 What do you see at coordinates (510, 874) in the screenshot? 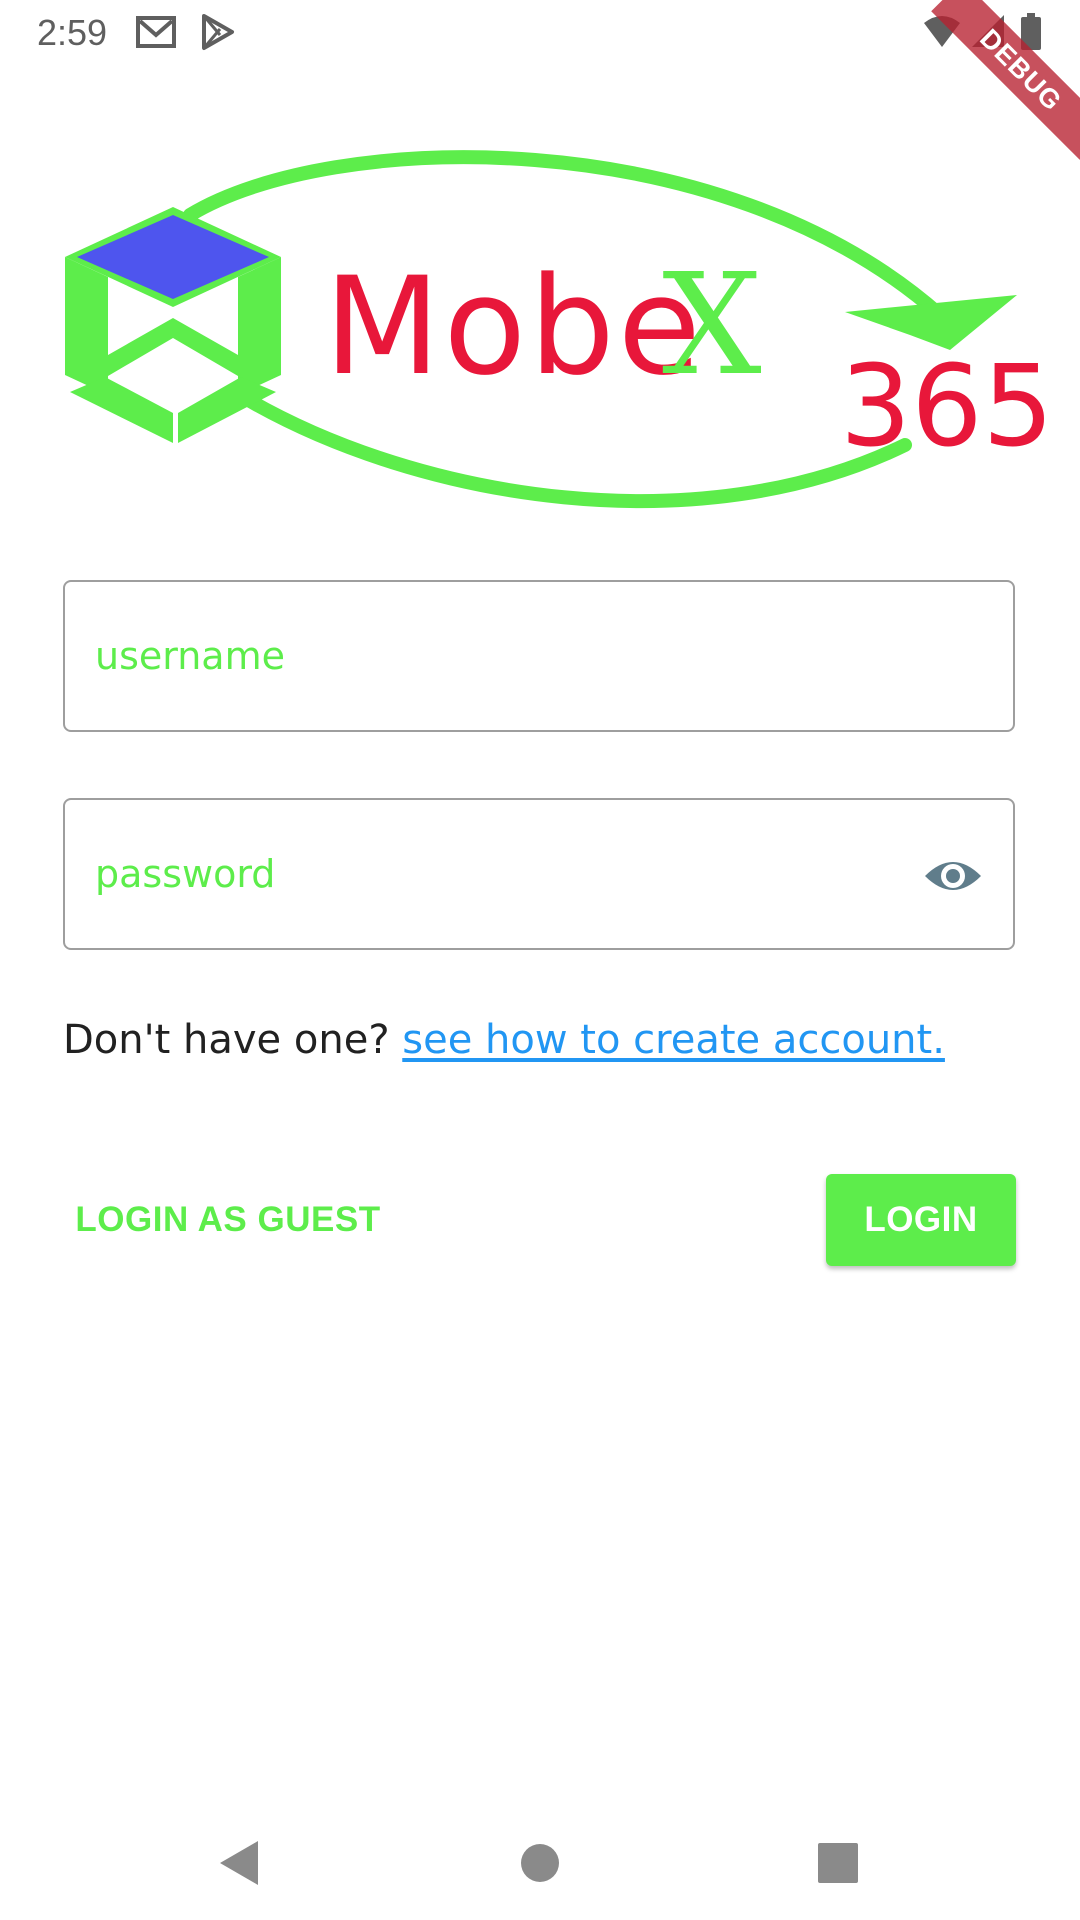
I see `password-input` at bounding box center [510, 874].